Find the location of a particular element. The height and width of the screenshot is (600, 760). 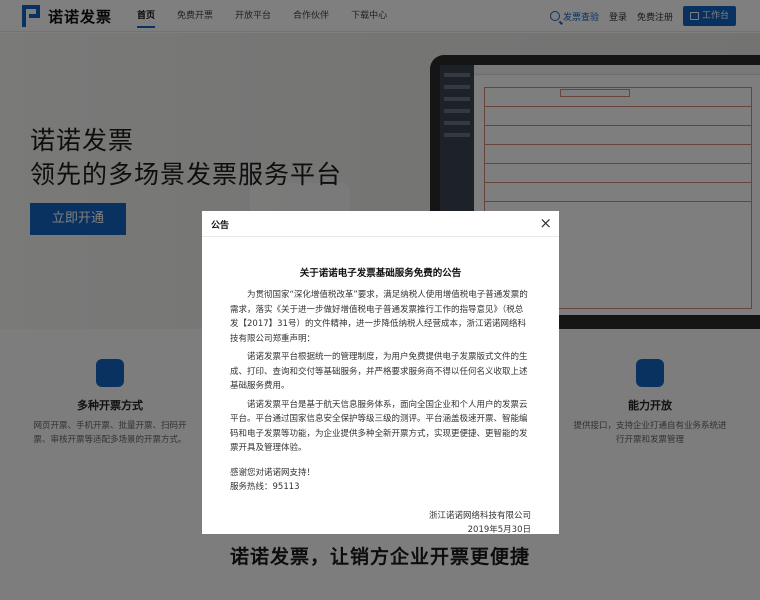

notice-thanks: 感谢您对诺诺网支持！ is located at coordinates (273, 472).